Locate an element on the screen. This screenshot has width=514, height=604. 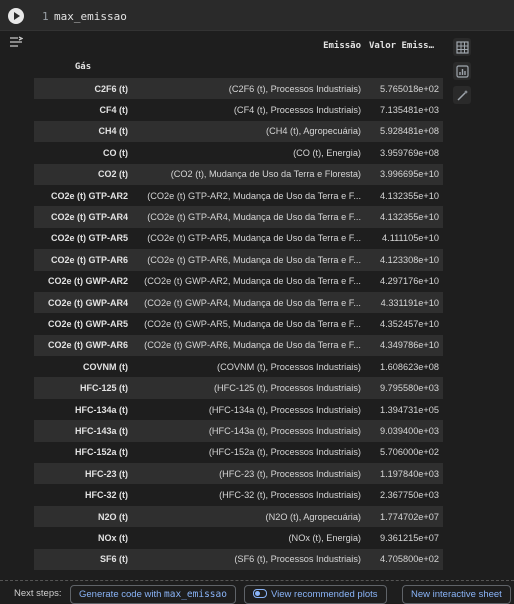
cell-emissao: (HFC-125 (t), Processos Industriais) is located at coordinates (287, 388).